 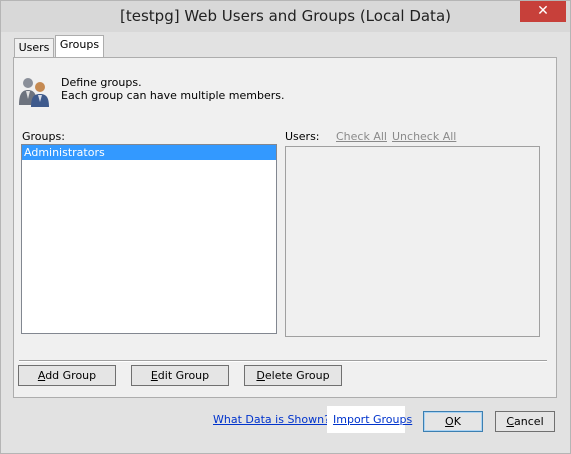 What do you see at coordinates (302, 136) in the screenshot?
I see `users-label: Users:` at bounding box center [302, 136].